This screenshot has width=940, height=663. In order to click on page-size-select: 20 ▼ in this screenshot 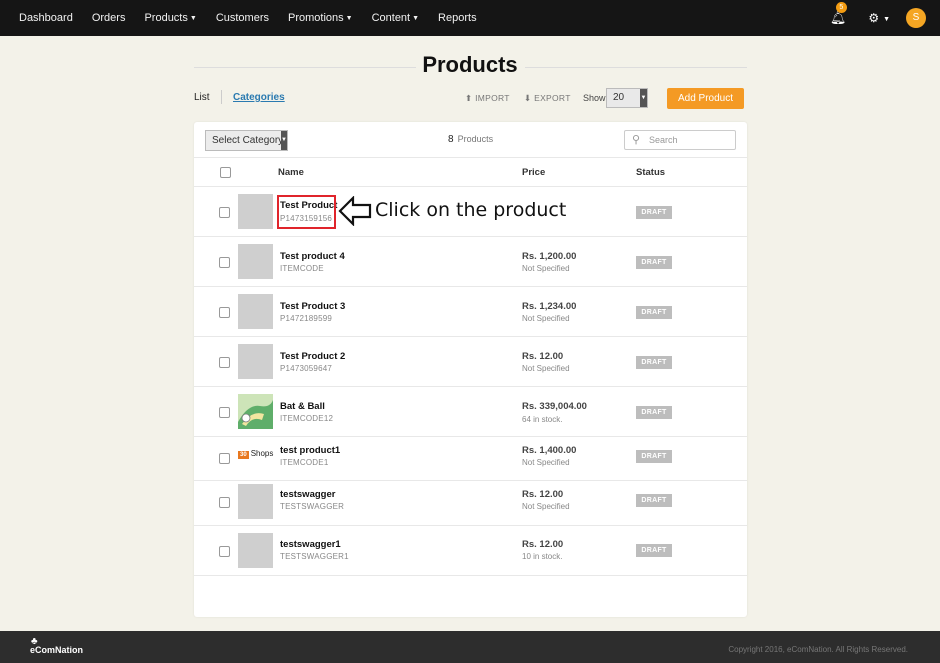, I will do `click(627, 98)`.